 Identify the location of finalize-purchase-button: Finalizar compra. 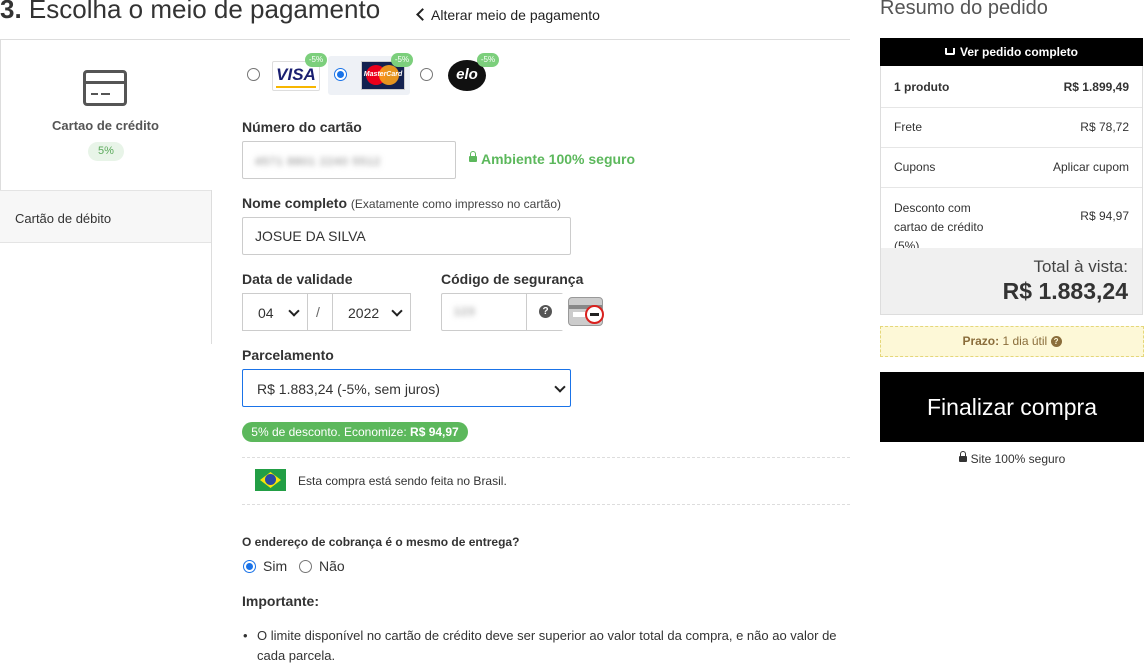
(1012, 407).